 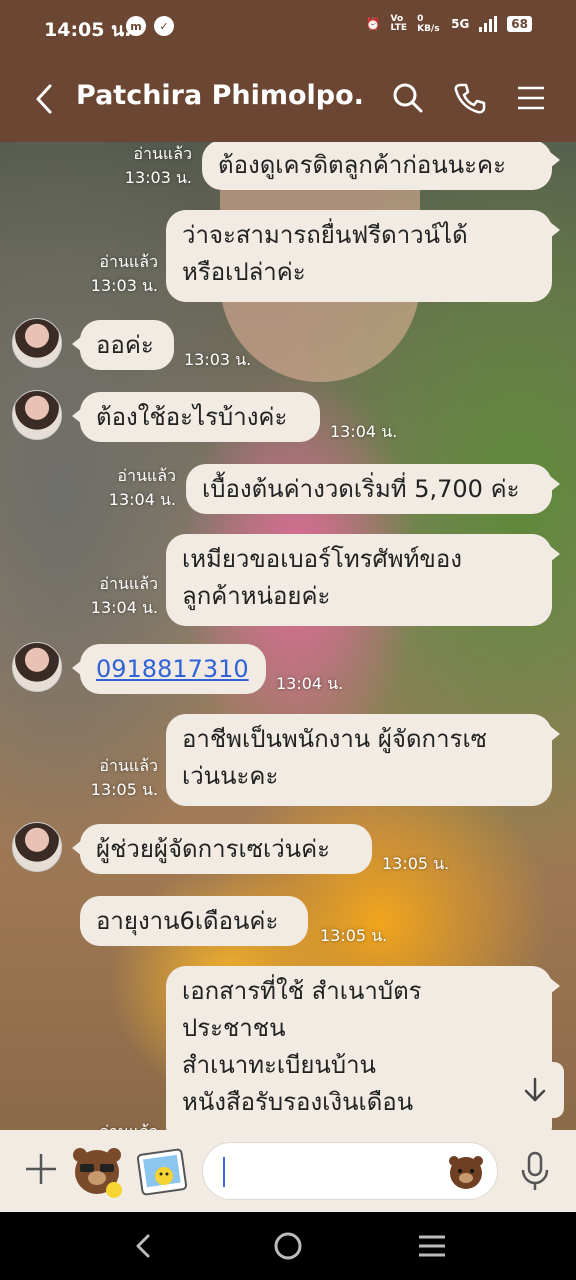 I want to click on message-bubble: เบื้องต้นค่างวดเริ่มที่ 5,700 ค่ะ, so click(x=373, y=489).